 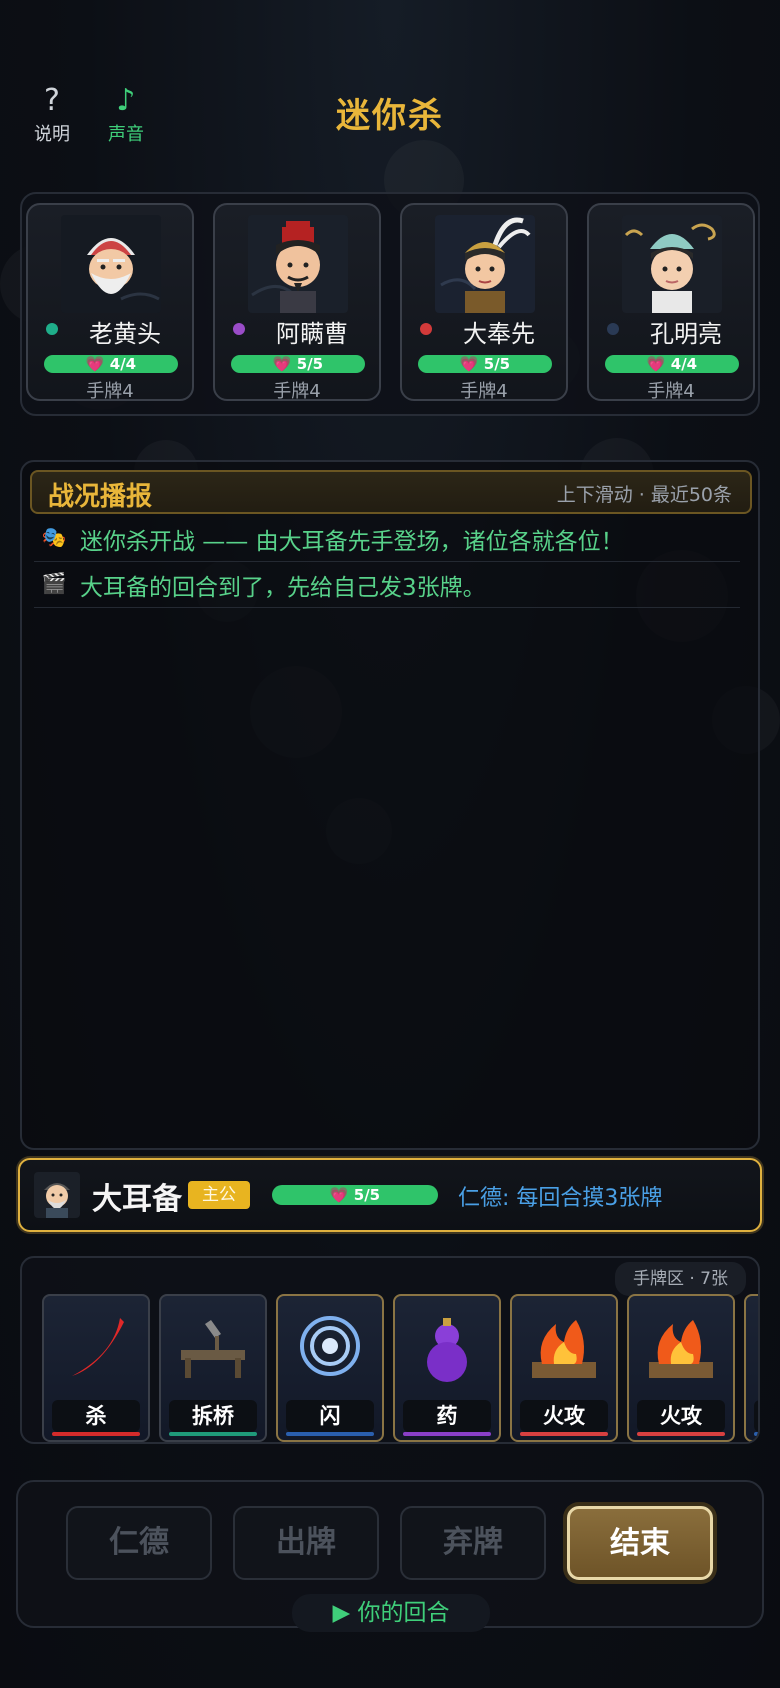 What do you see at coordinates (756, 1416) in the screenshot?
I see `card-name` at bounding box center [756, 1416].